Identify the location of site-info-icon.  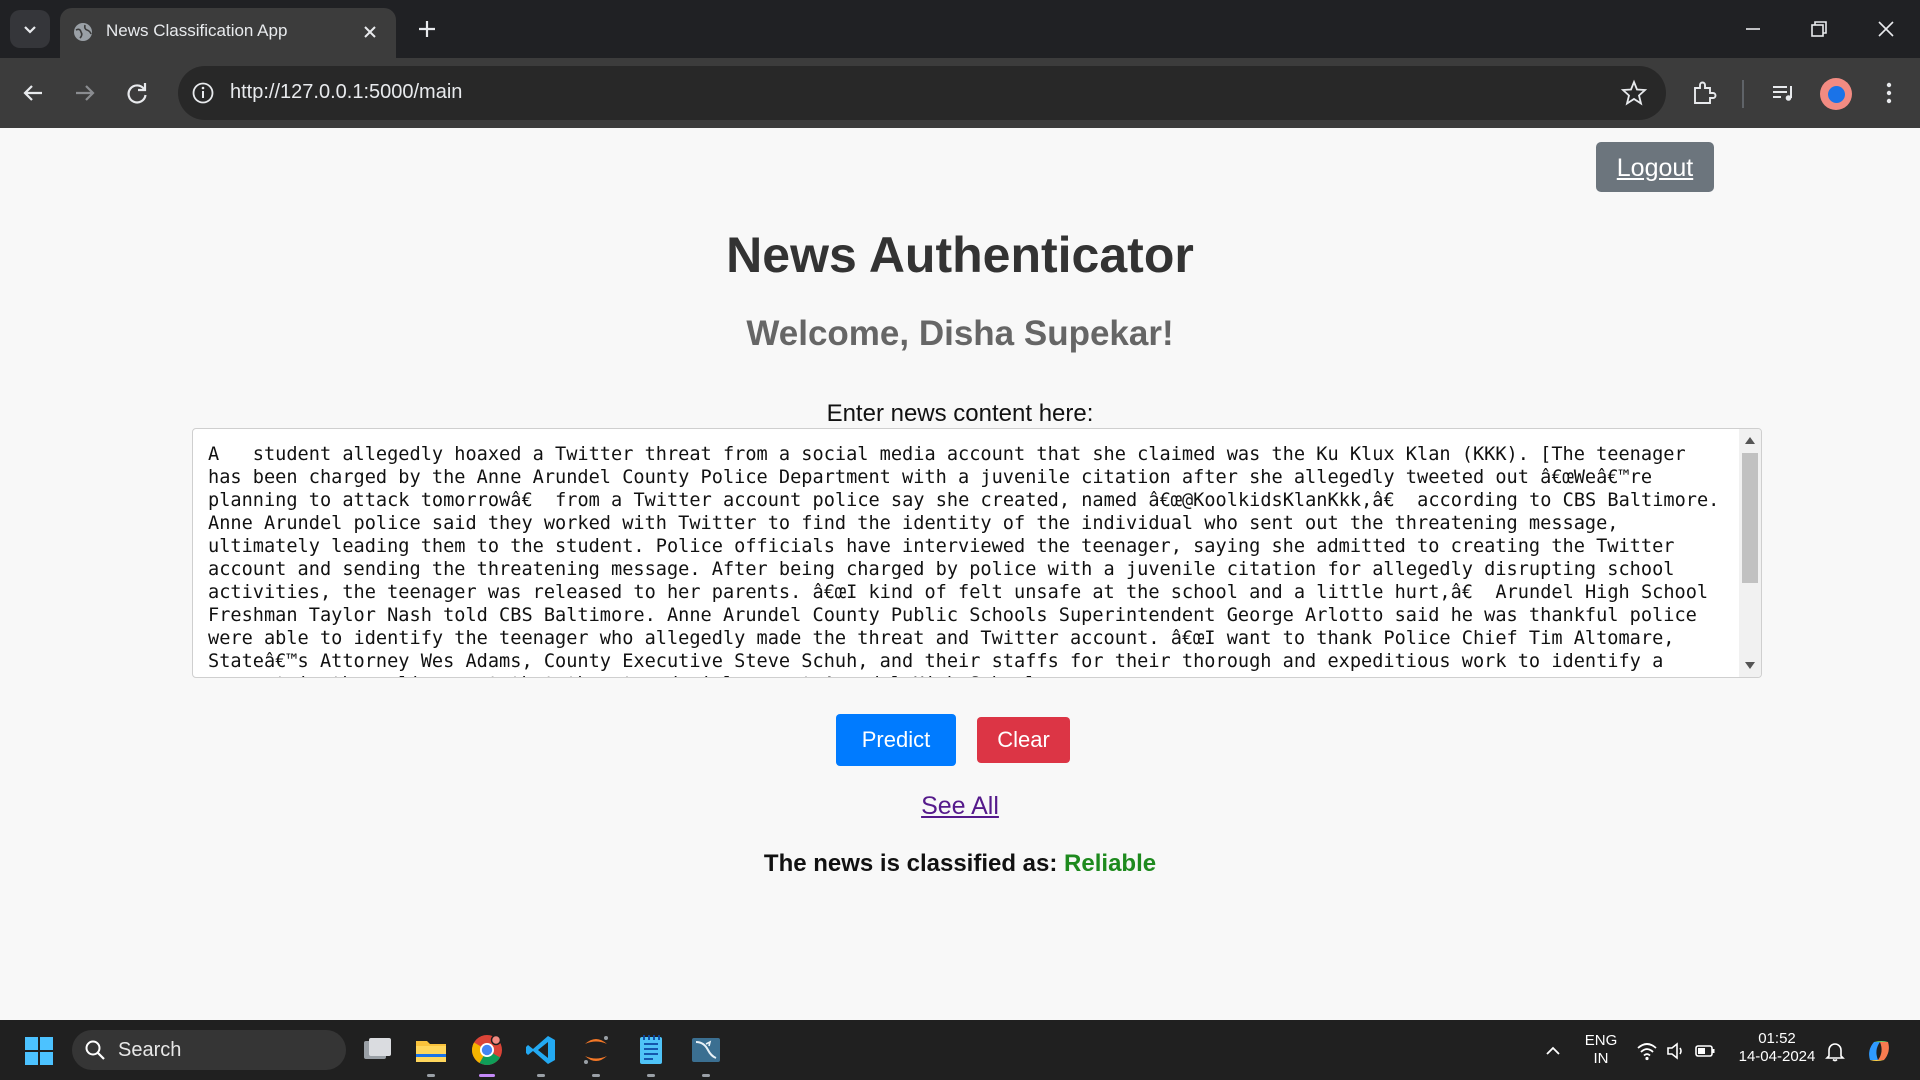
(203, 93).